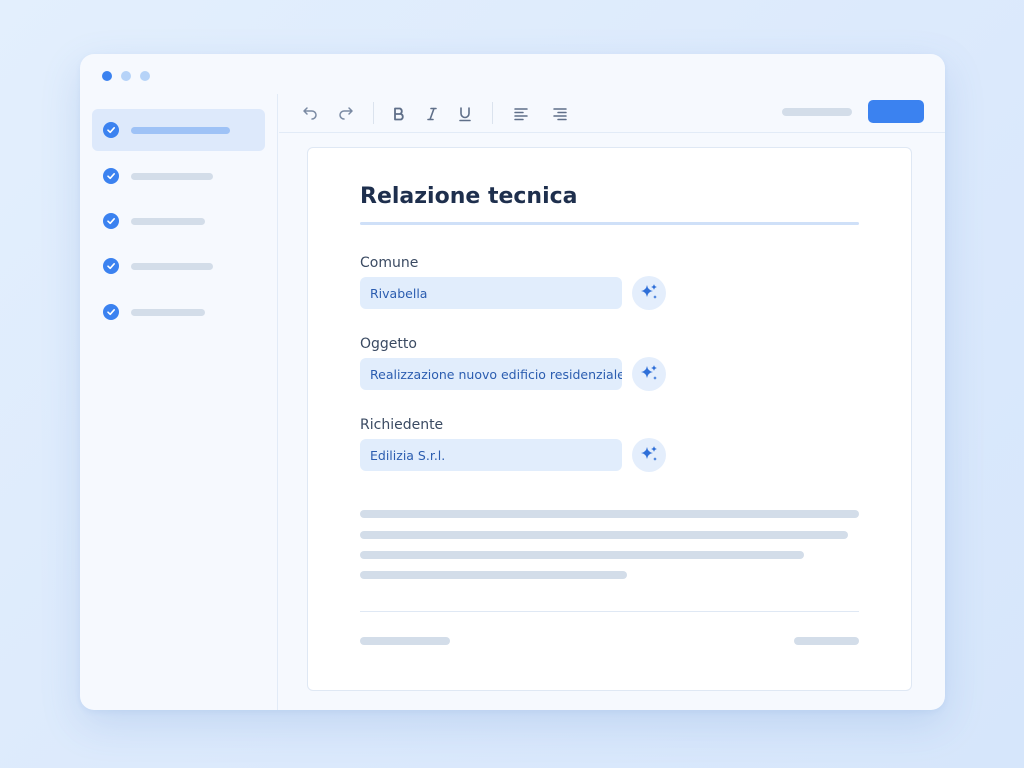 The height and width of the screenshot is (768, 1024). I want to click on align-right-icon, so click(560, 114).